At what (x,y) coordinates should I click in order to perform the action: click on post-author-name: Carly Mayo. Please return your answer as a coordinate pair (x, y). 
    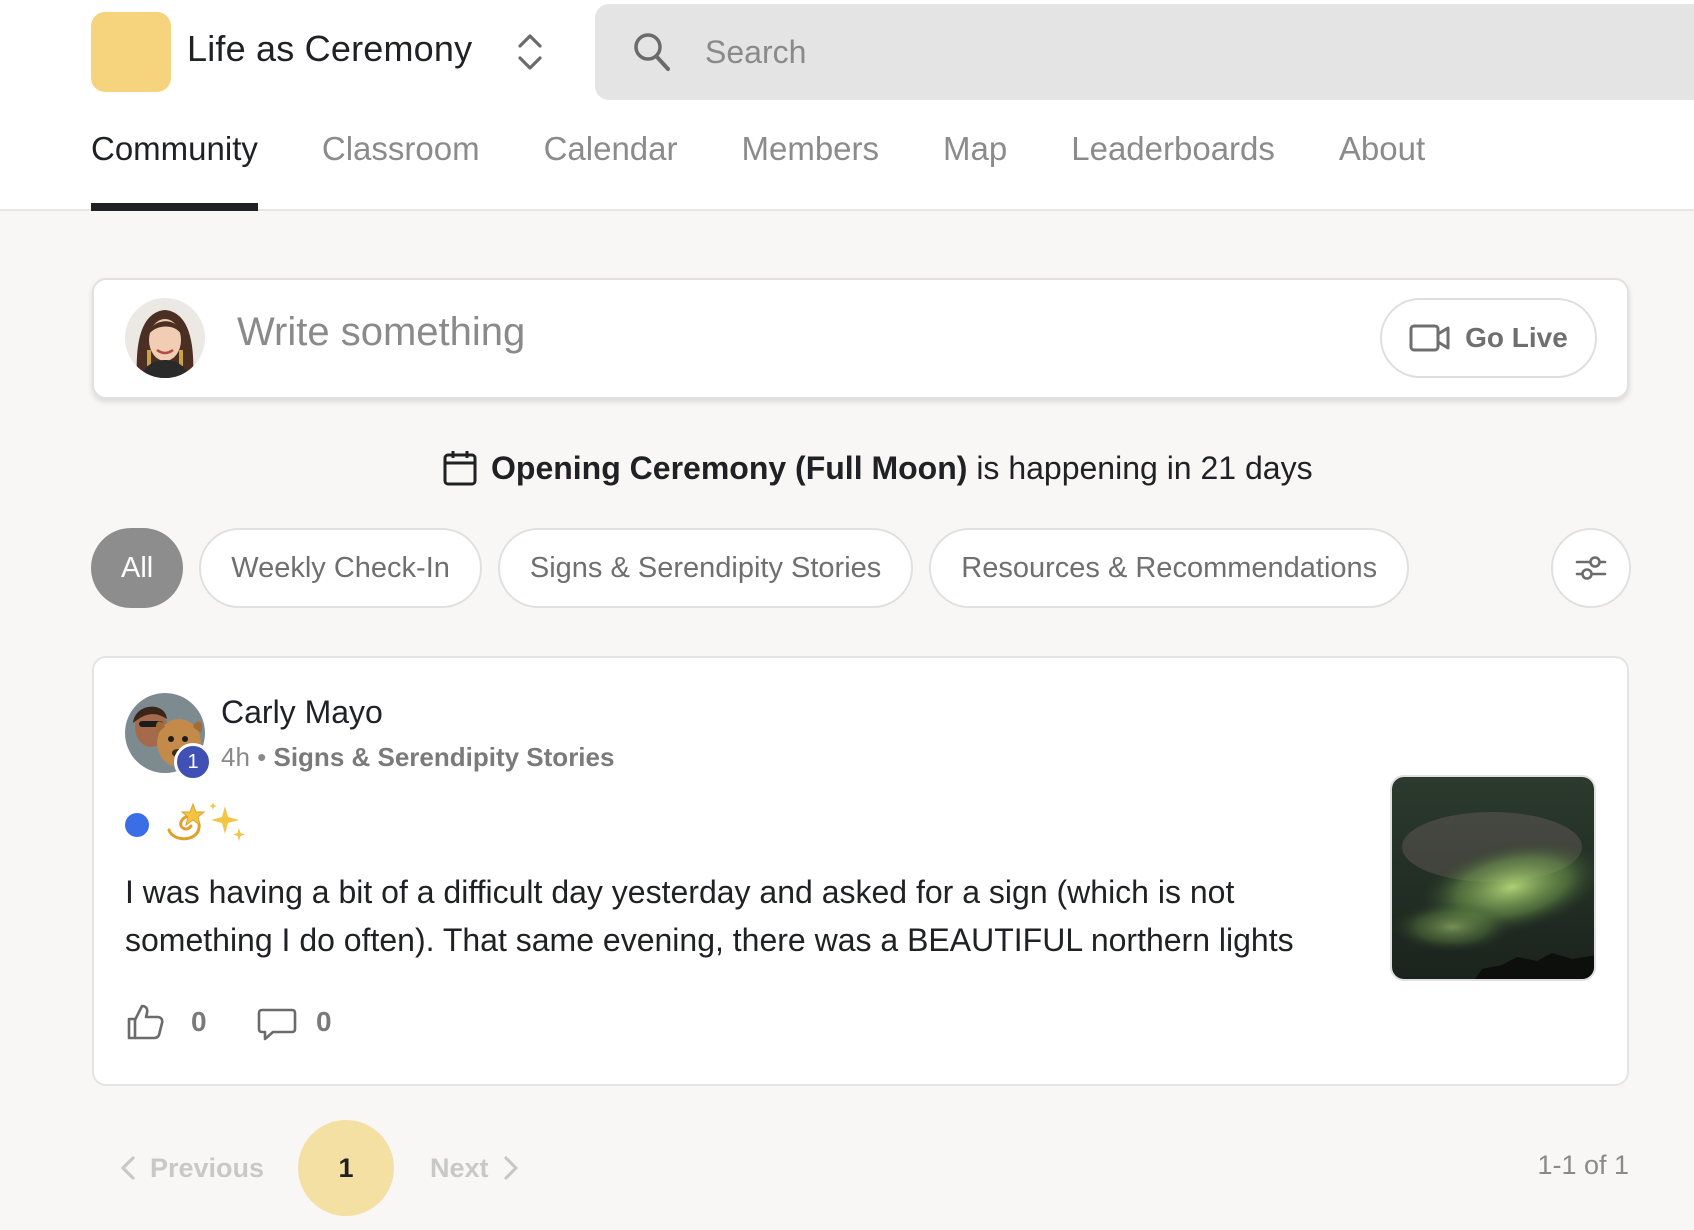
    Looking at the image, I should click on (302, 712).